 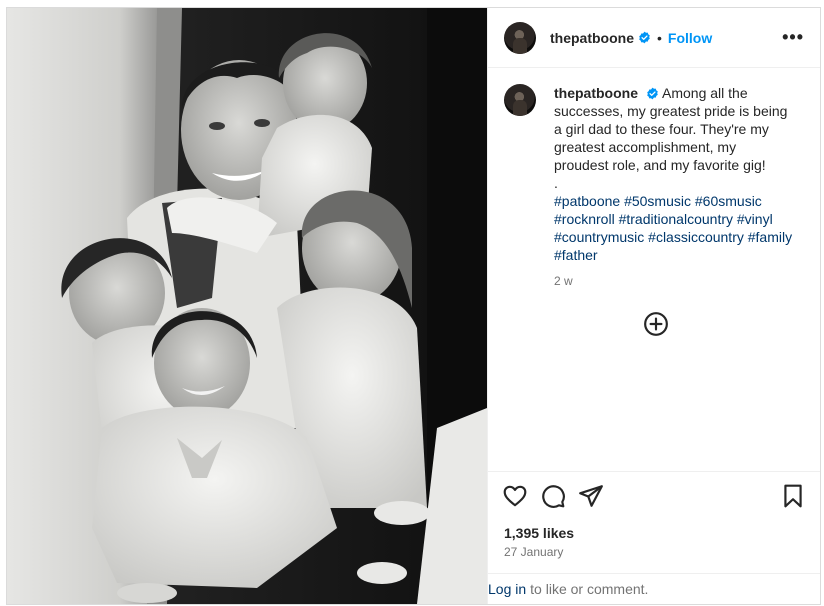 What do you see at coordinates (599, 237) in the screenshot?
I see `hashtag-link: #countrymusic` at bounding box center [599, 237].